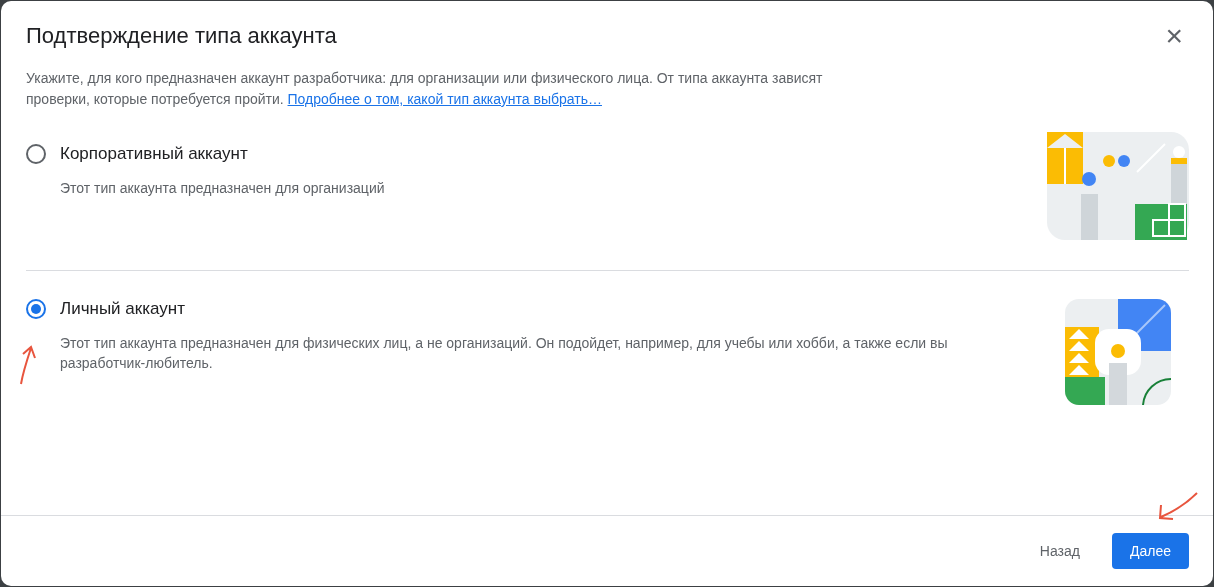  I want to click on option-description: Этот тип аккаунта предназначен для организаций, so click(222, 188).